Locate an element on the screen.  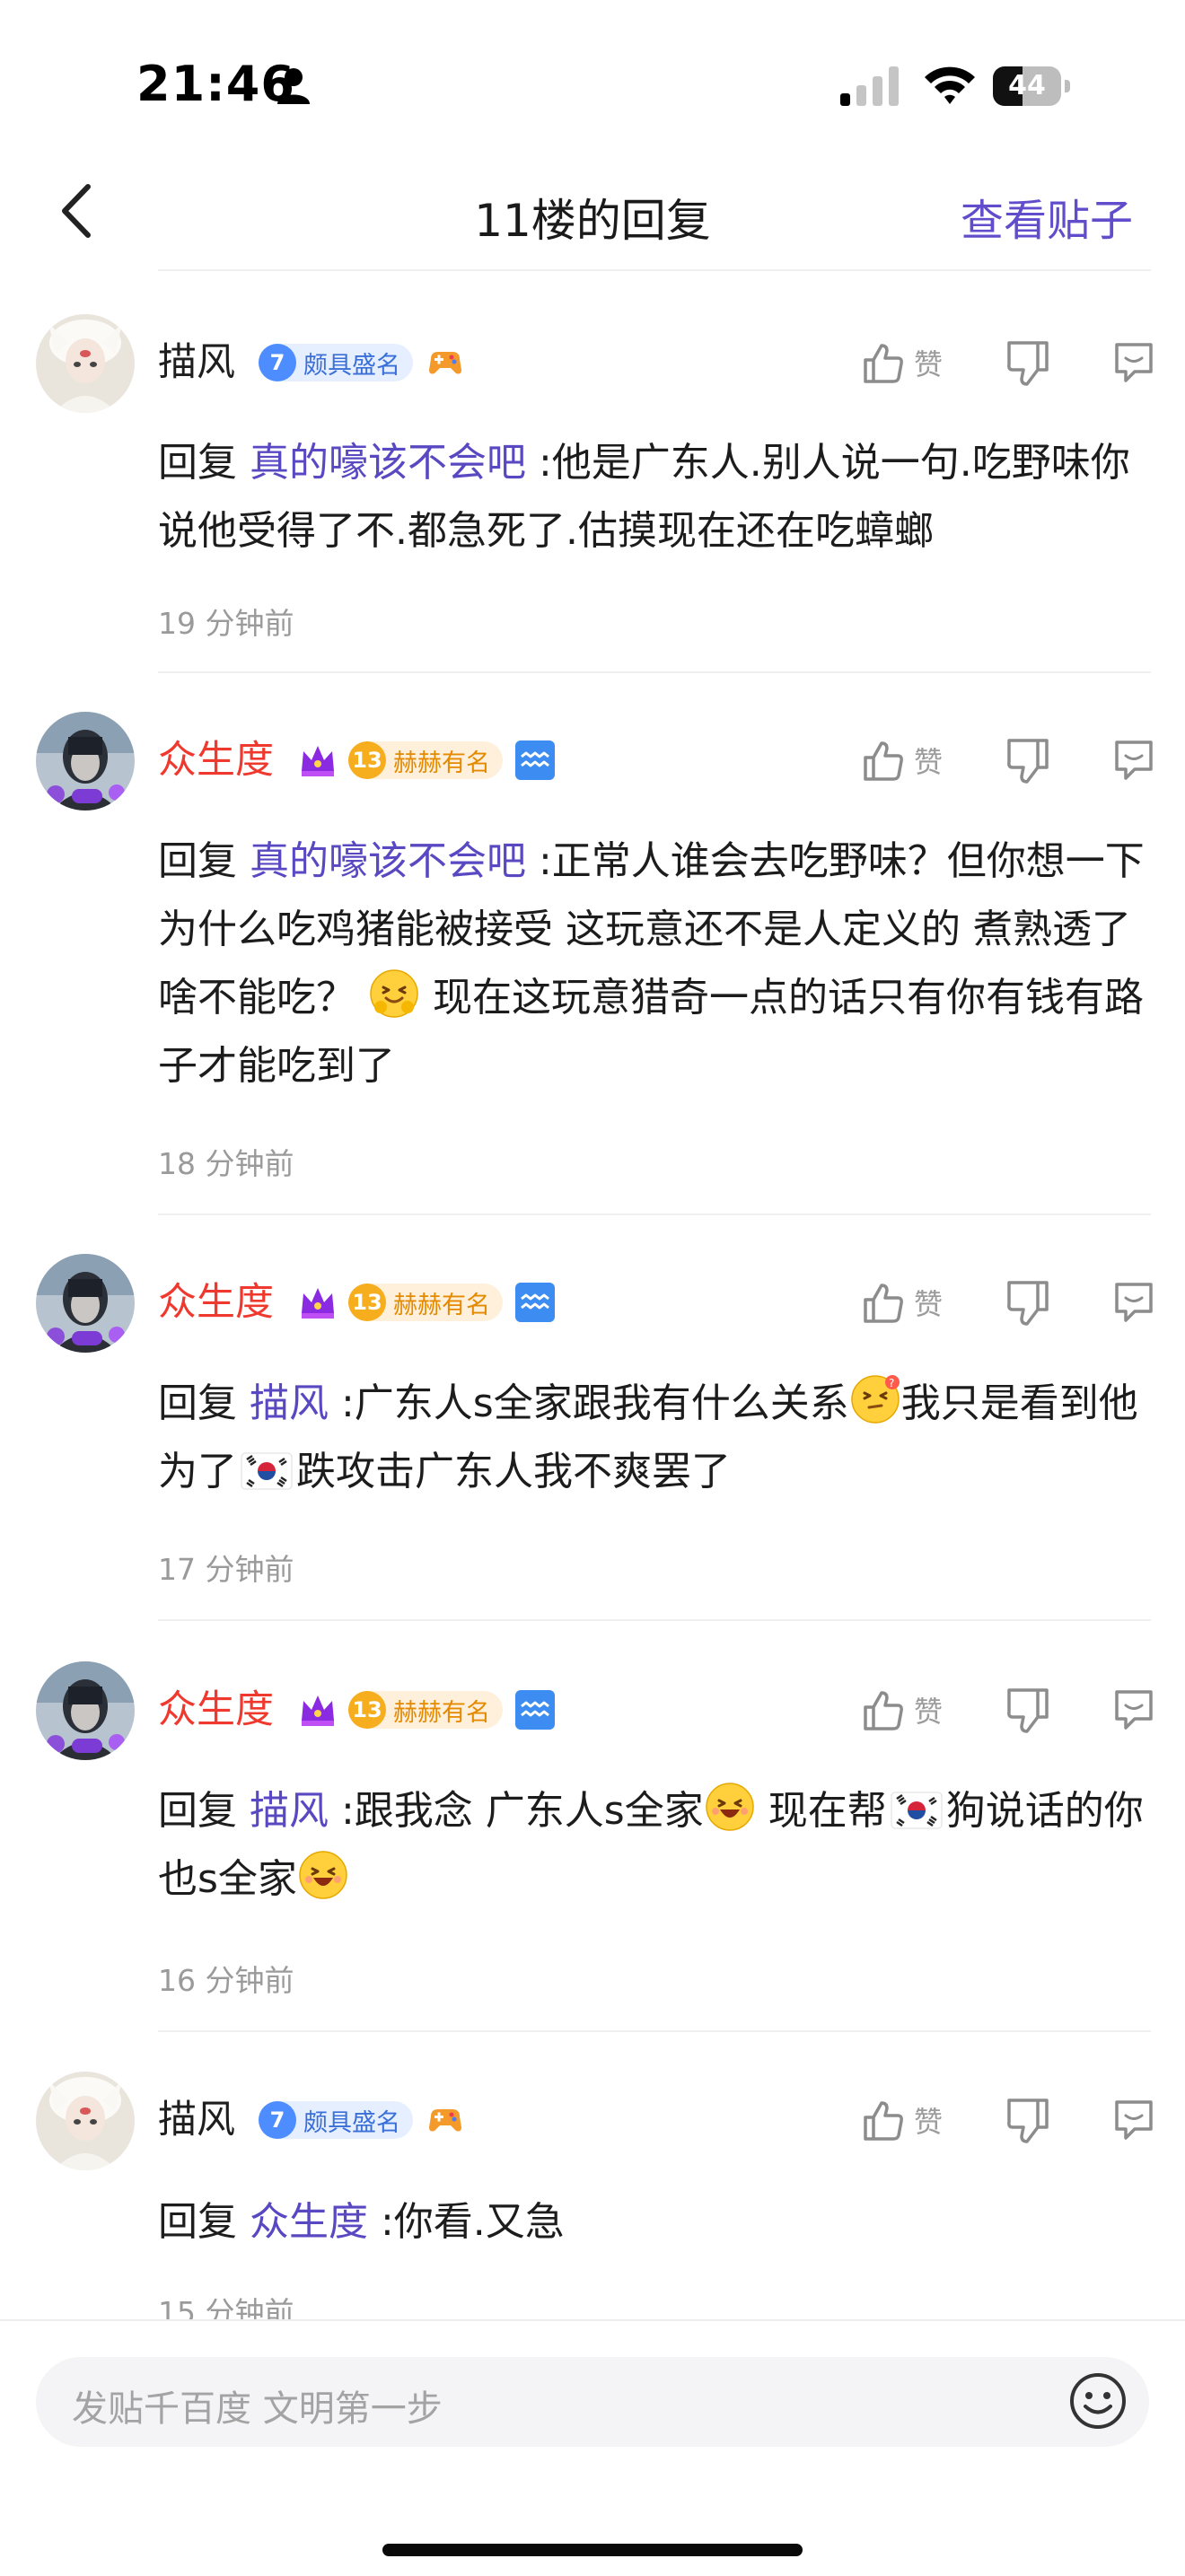
reply-input-placeholder: 发贴千百度 文明第一步 is located at coordinates (257, 2409).